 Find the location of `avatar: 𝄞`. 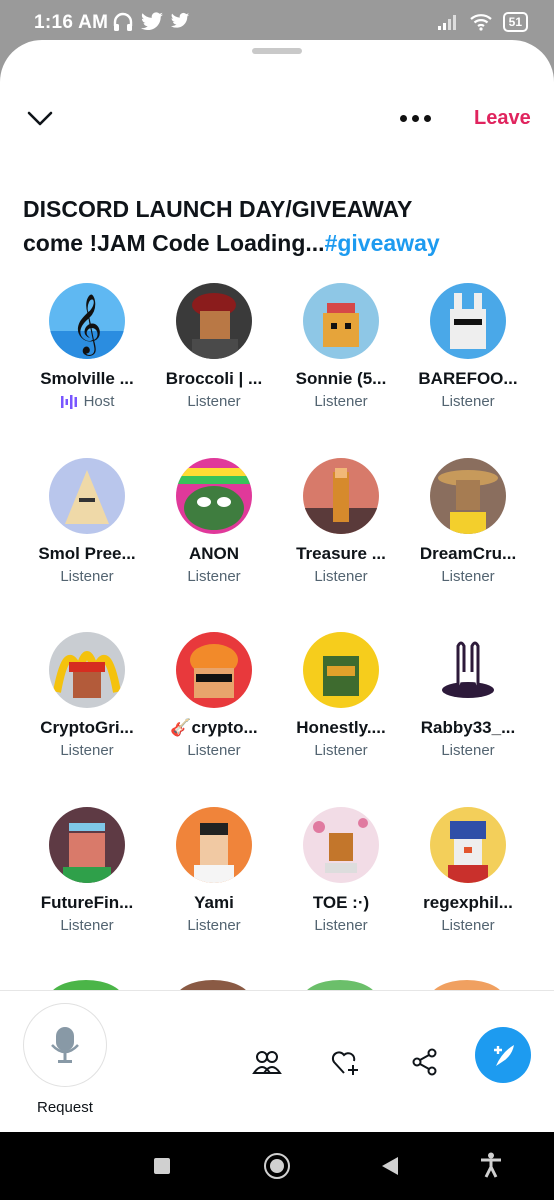

avatar: 𝄞 is located at coordinates (87, 321).